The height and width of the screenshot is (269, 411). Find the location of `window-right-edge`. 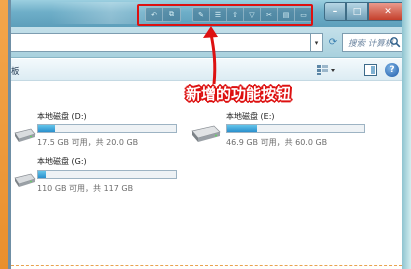

window-right-edge is located at coordinates (406, 134).